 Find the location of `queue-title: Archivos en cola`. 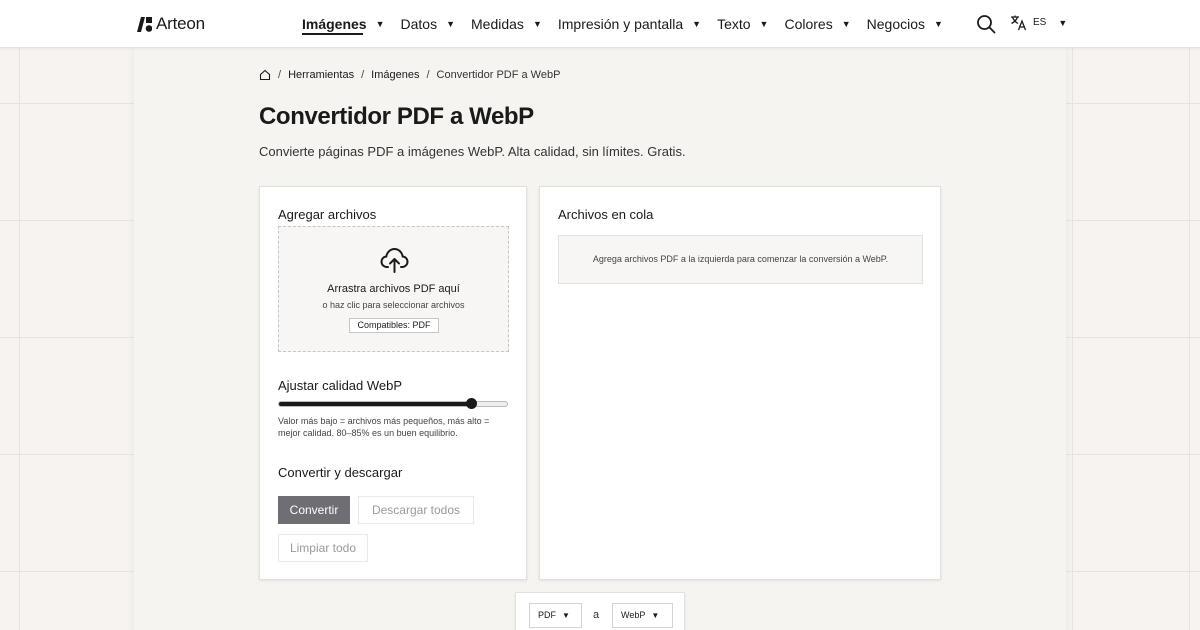

queue-title: Archivos en cola is located at coordinates (606, 214).